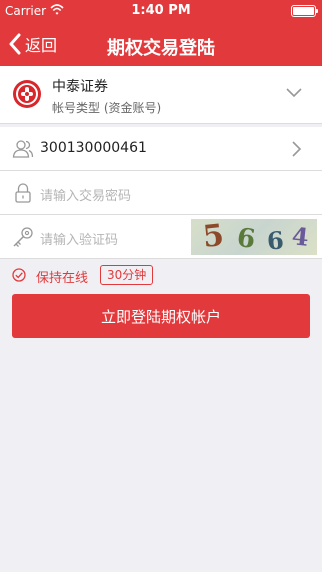 Image resolution: width=322 pixels, height=572 pixels. What do you see at coordinates (297, 149) in the screenshot?
I see `chevron-right-icon` at bounding box center [297, 149].